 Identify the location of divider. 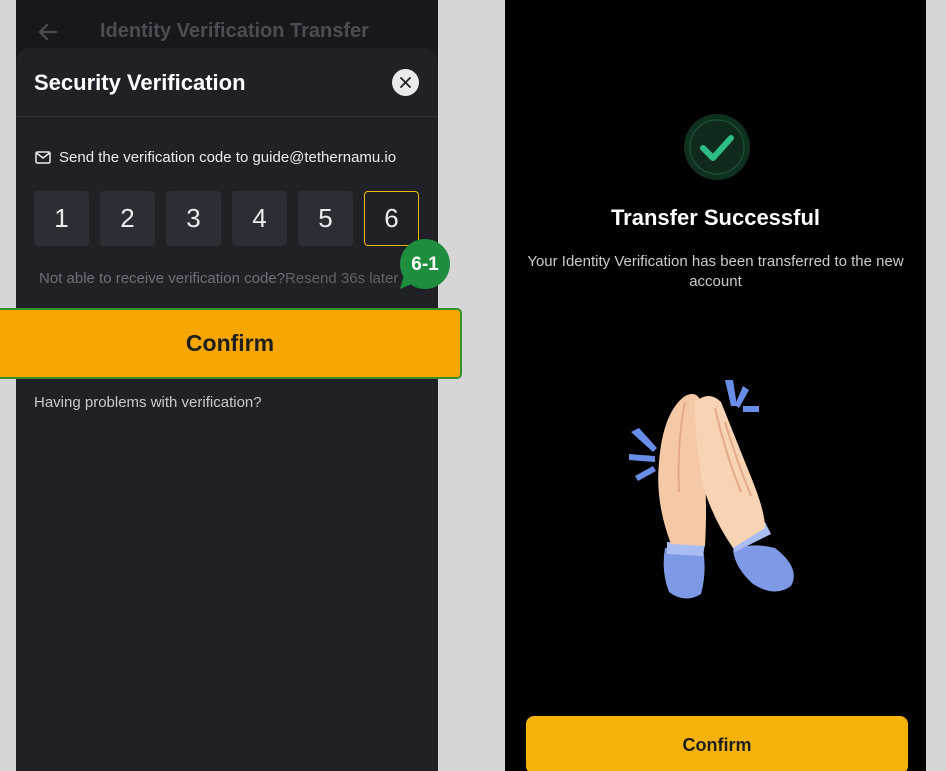
(227, 116).